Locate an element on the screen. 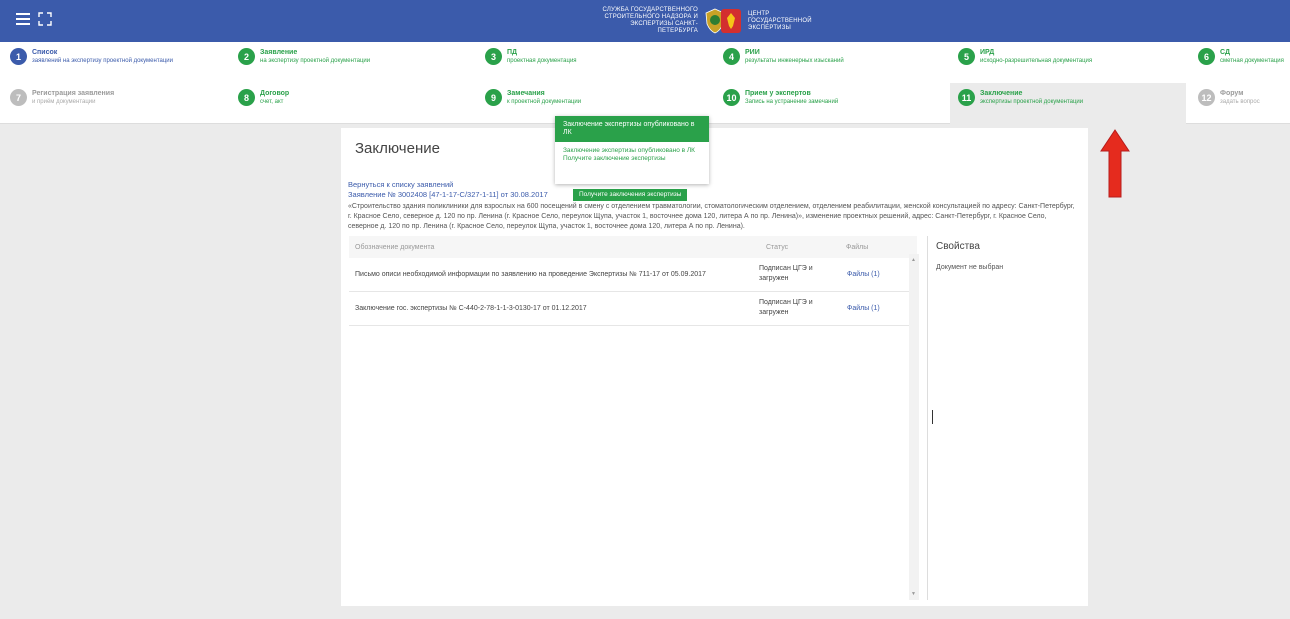 The height and width of the screenshot is (619, 1290). red-arrow-annotation-icon is located at coordinates (1115, 163).